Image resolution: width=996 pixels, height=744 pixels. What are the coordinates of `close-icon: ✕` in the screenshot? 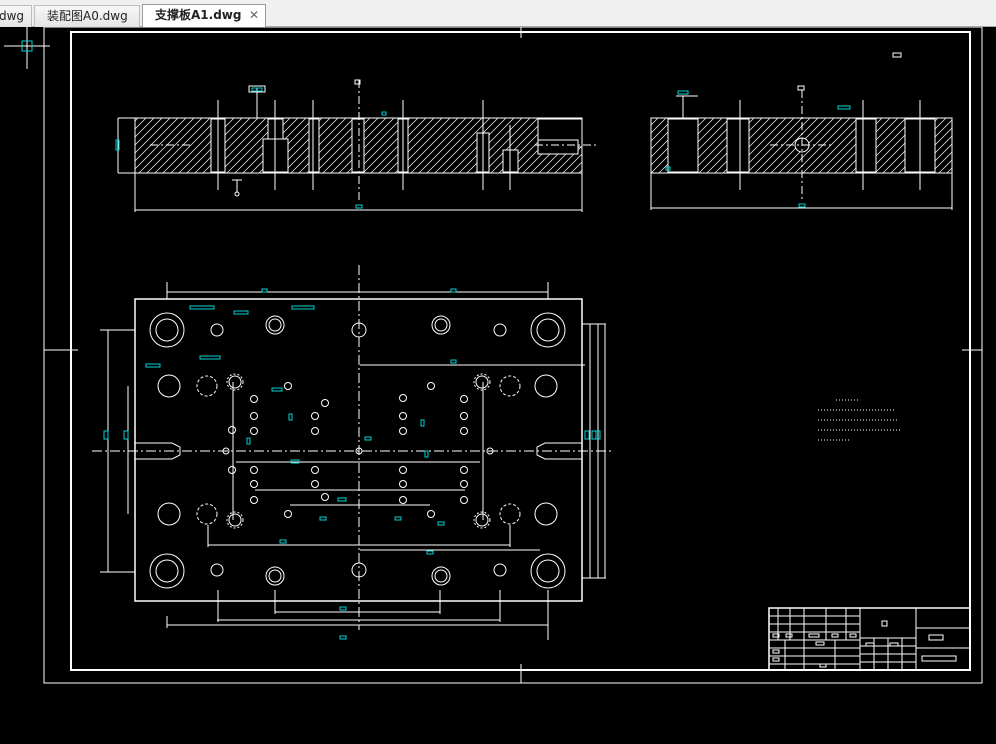 It's located at (254, 15).